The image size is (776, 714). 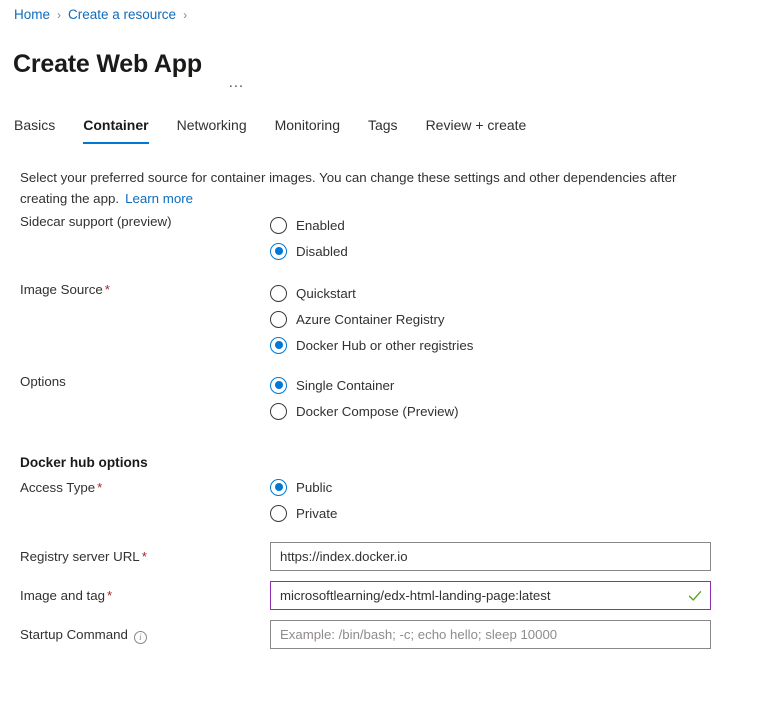 I want to click on tab-container: Container, so click(x=116, y=128).